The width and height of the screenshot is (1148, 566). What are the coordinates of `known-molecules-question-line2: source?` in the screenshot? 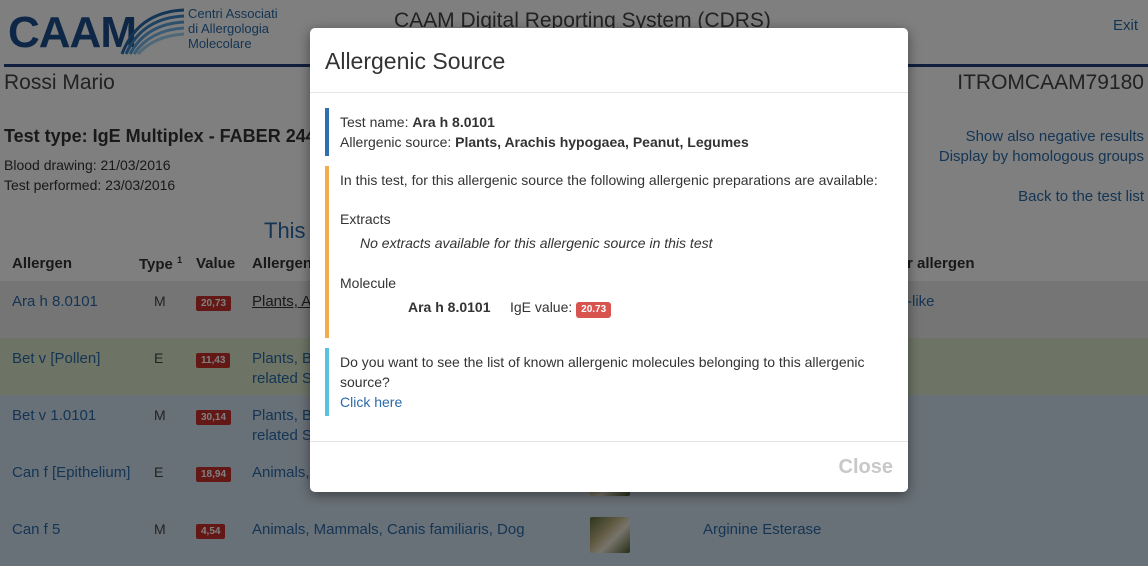 It's located at (365, 382).